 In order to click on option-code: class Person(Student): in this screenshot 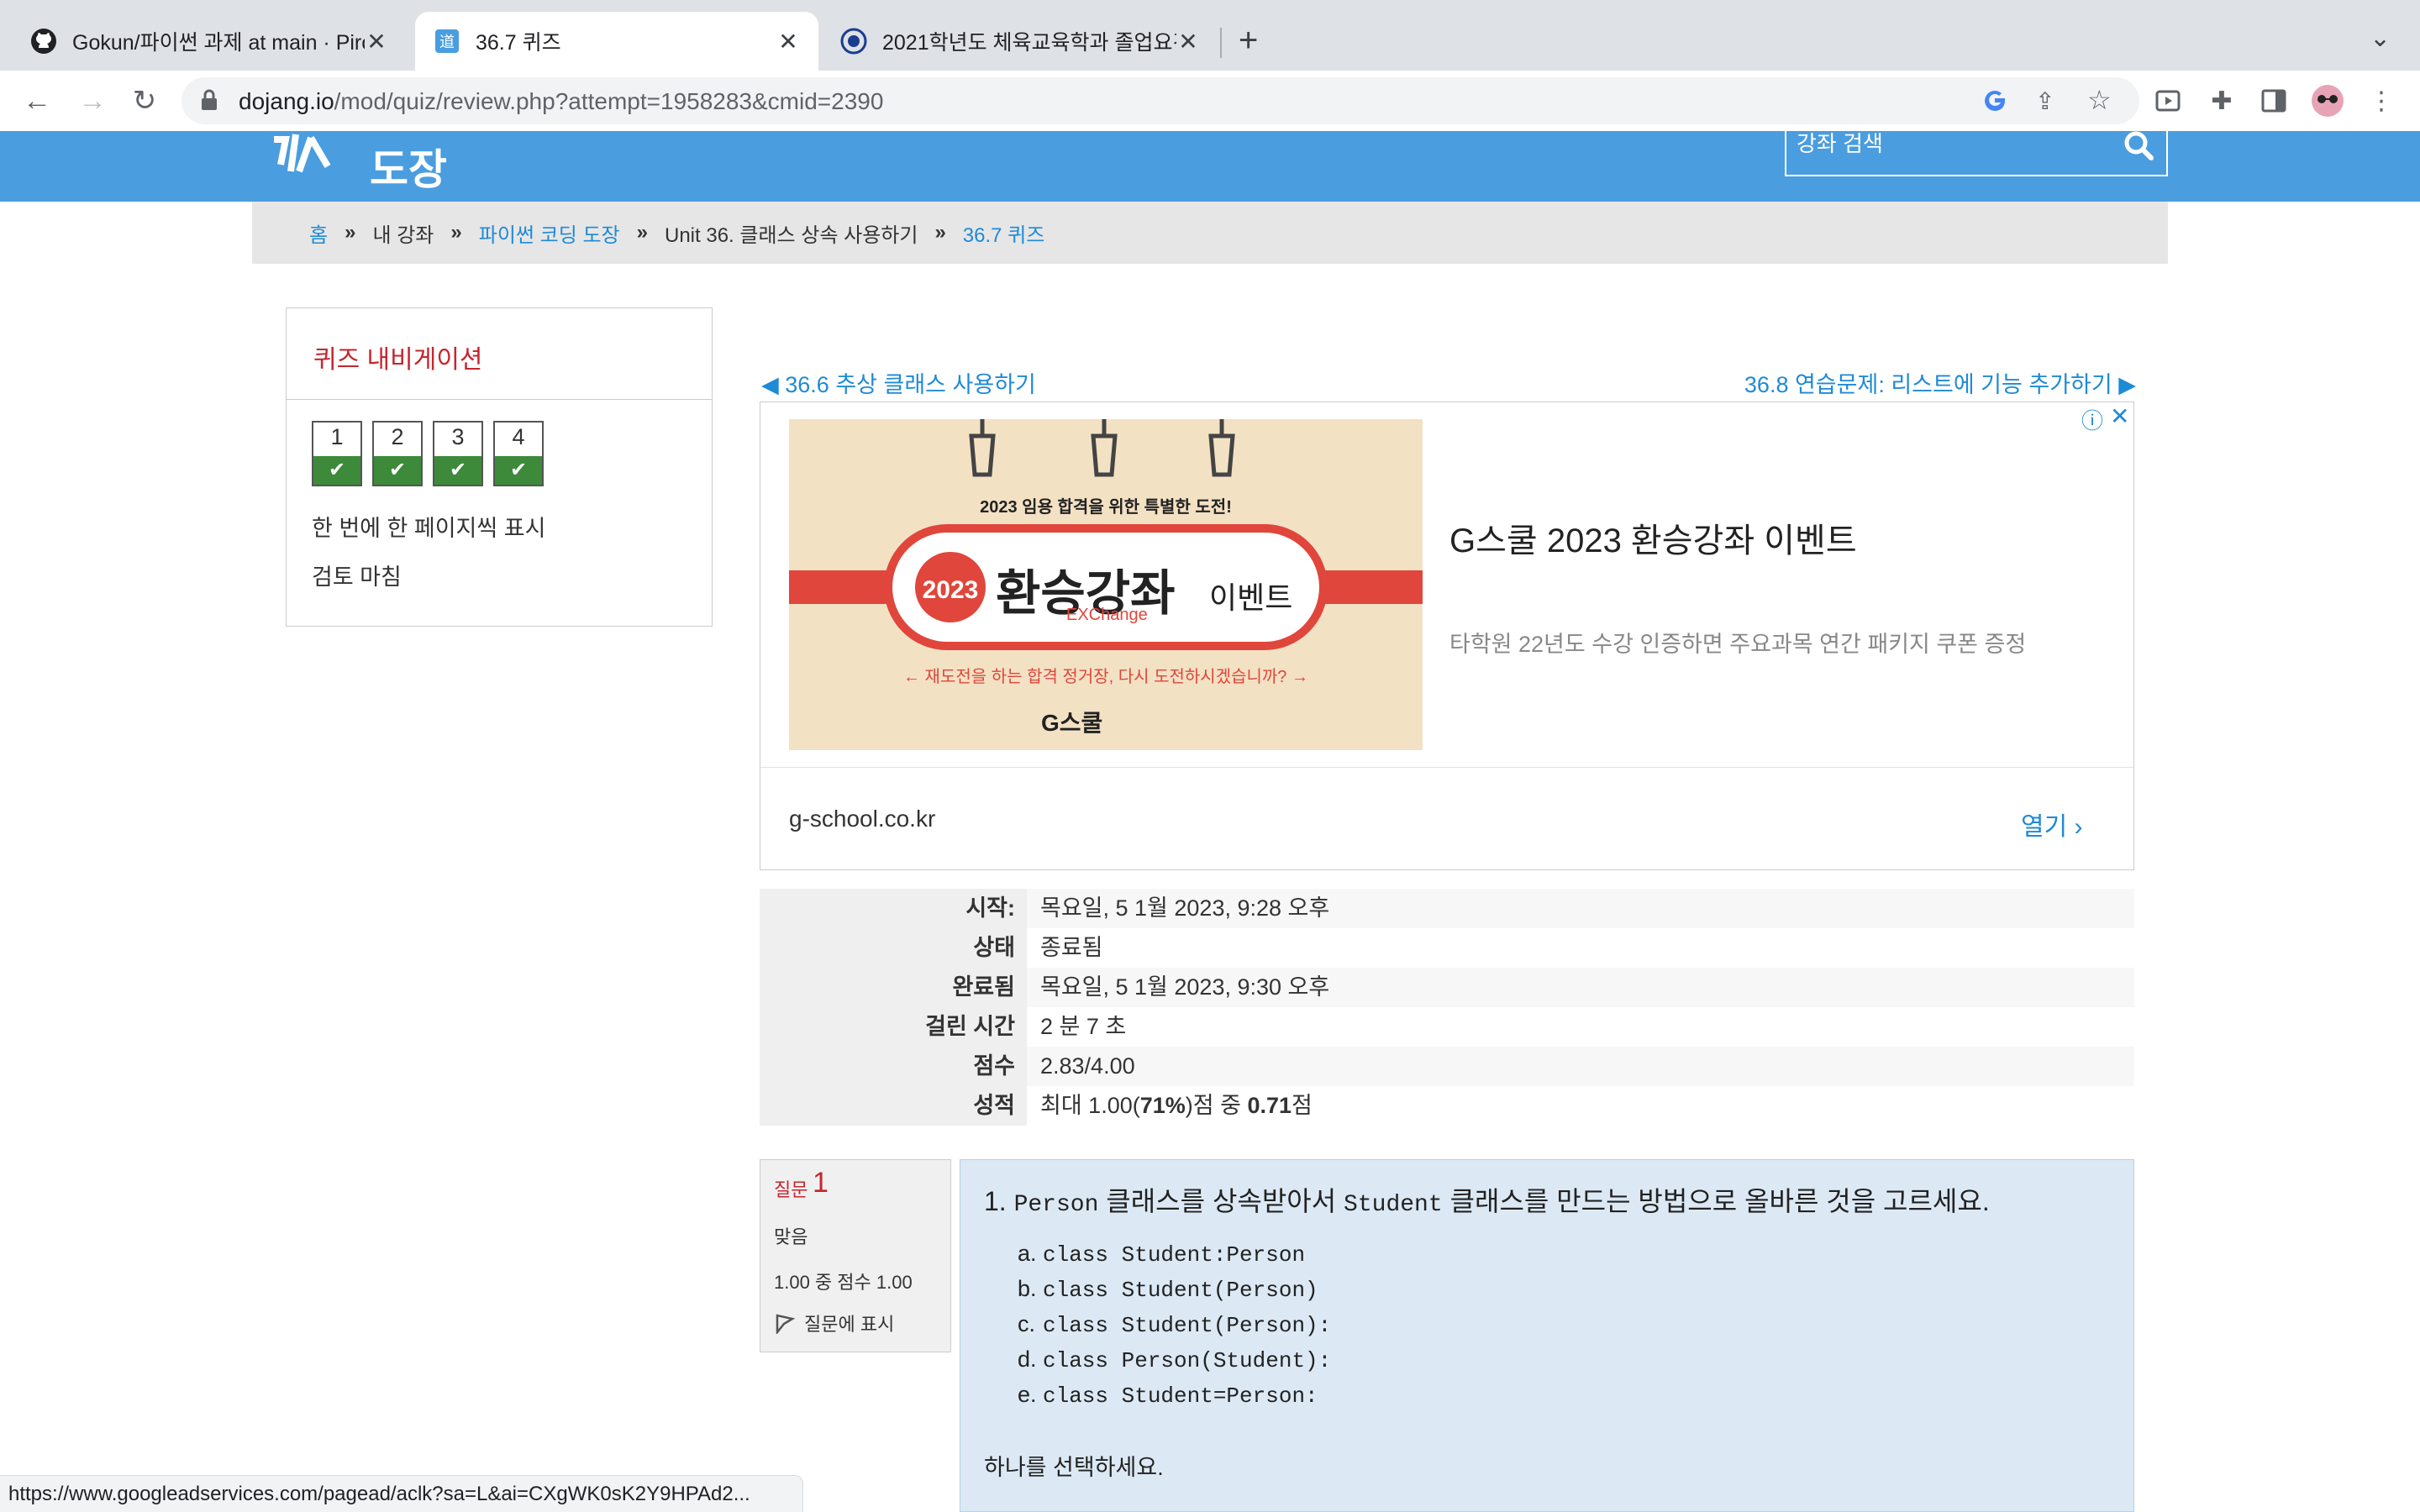, I will do `click(1187, 1360)`.